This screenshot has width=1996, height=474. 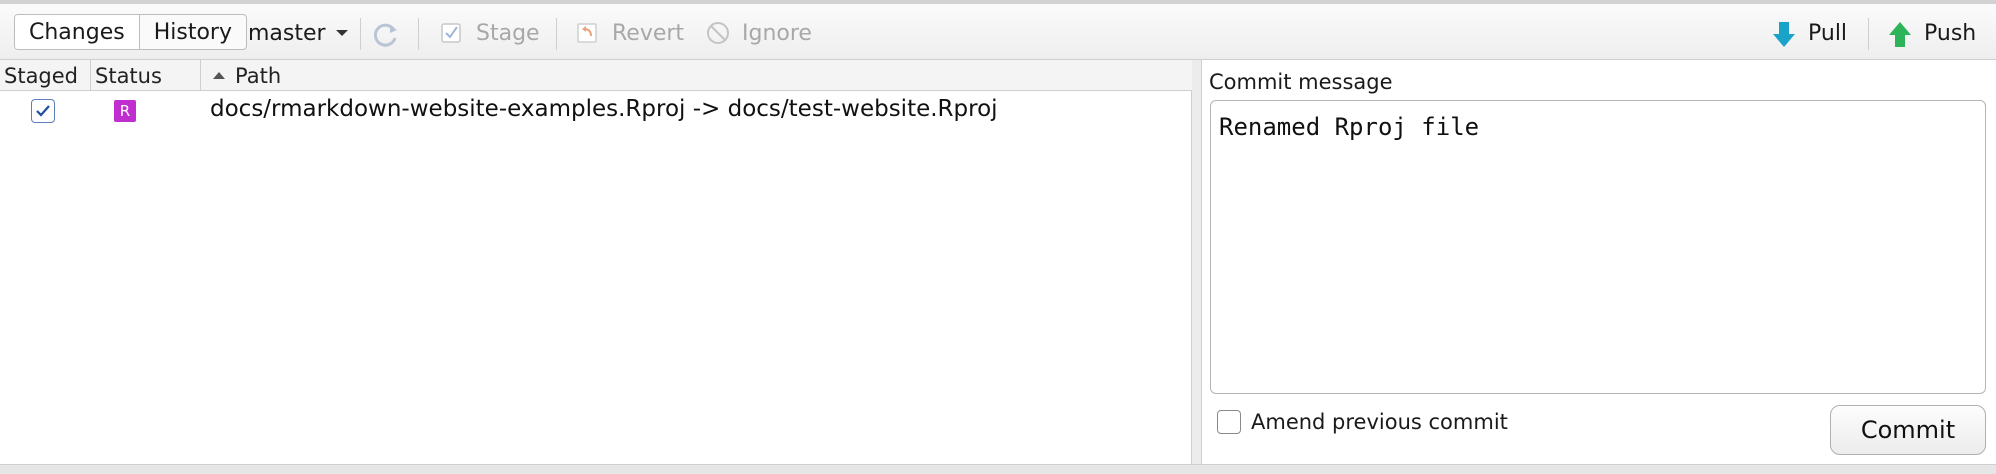 I want to click on column-header-path-label: Path, so click(x=258, y=75).